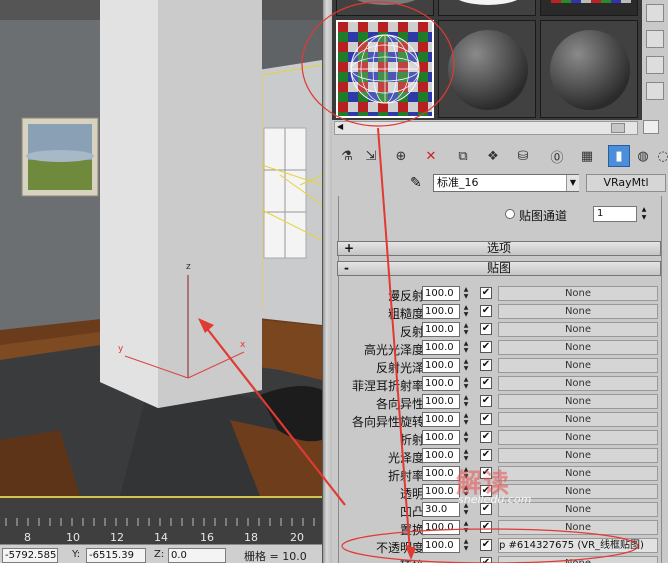 The width and height of the screenshot is (668, 563). I want to click on y-coordinate-field: -6515.39, so click(116, 555).